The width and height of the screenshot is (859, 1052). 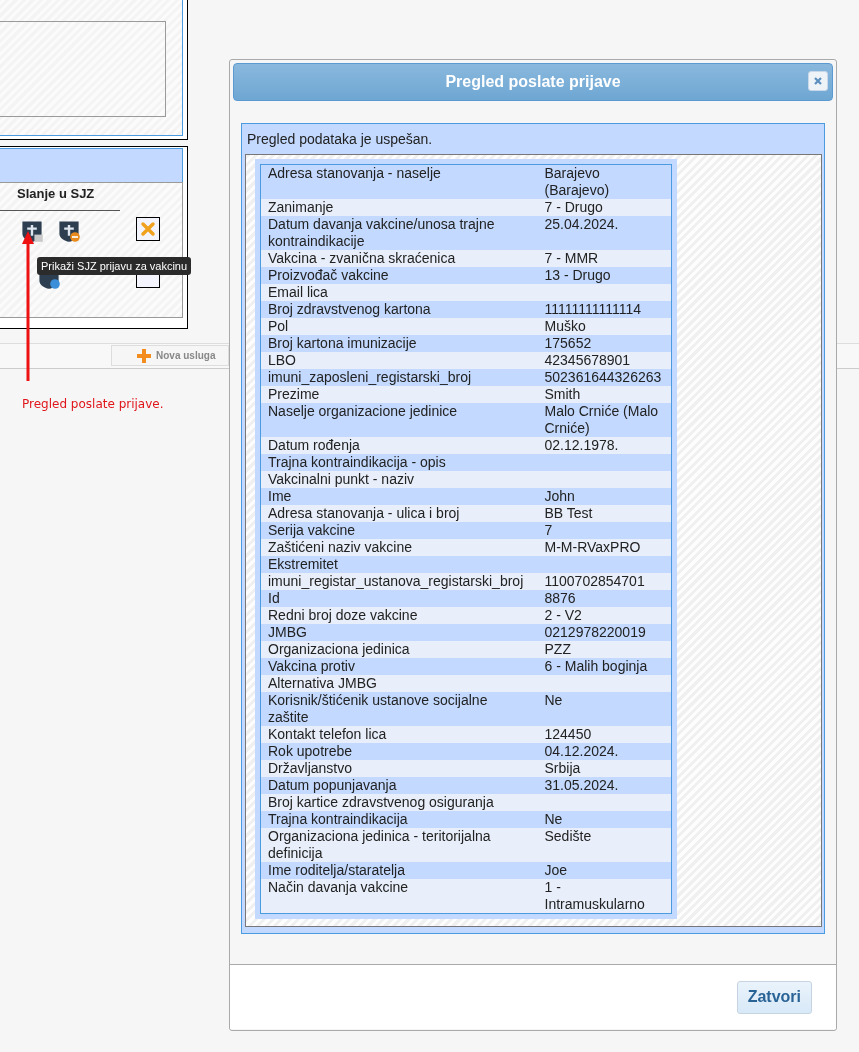 What do you see at coordinates (604, 233) in the screenshot?
I see `field-value: 25.04.2024.` at bounding box center [604, 233].